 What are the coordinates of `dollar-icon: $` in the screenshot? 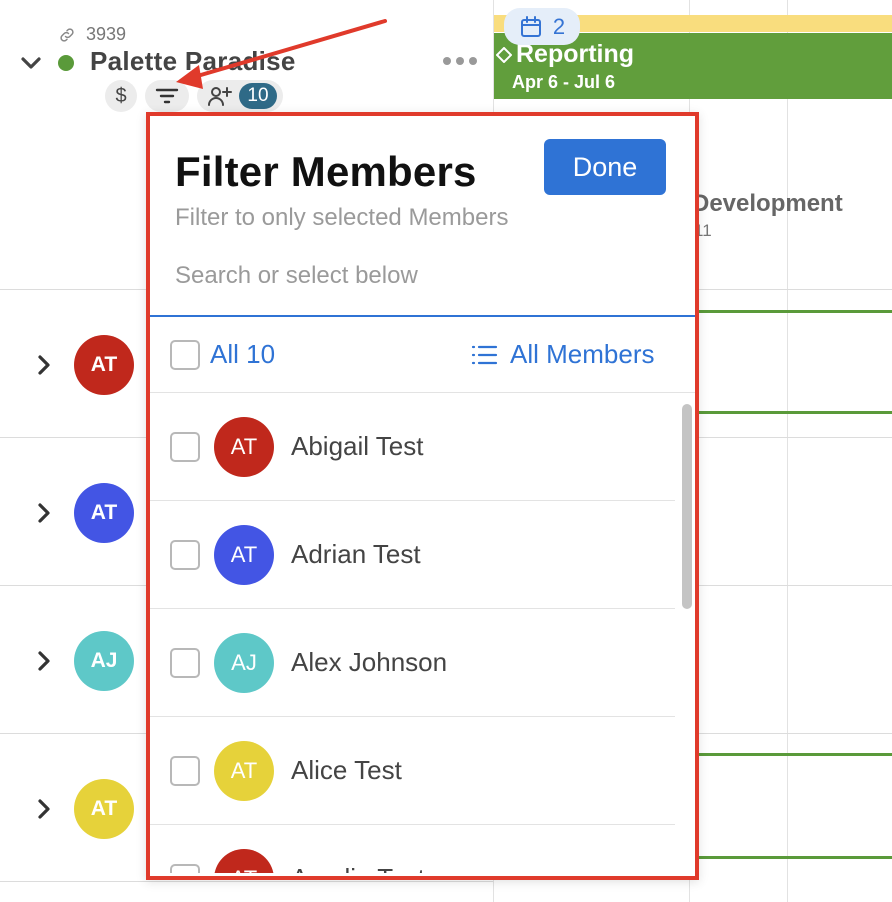 It's located at (121, 95).